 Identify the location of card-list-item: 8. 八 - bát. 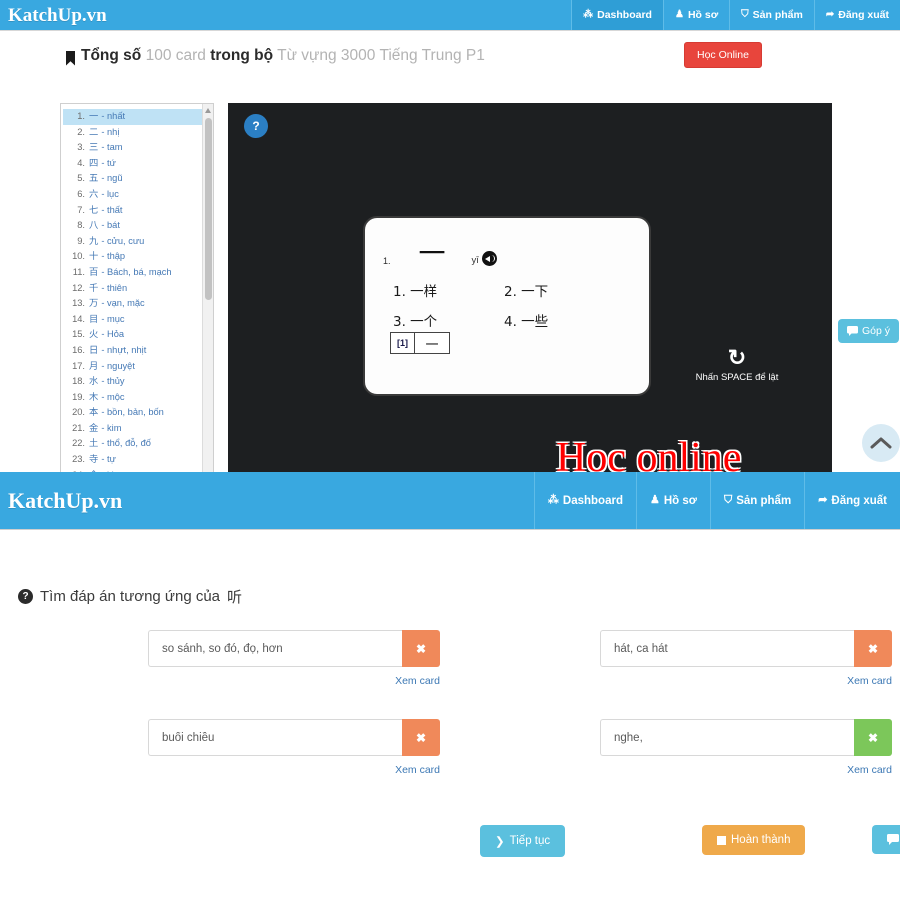
(137, 226).